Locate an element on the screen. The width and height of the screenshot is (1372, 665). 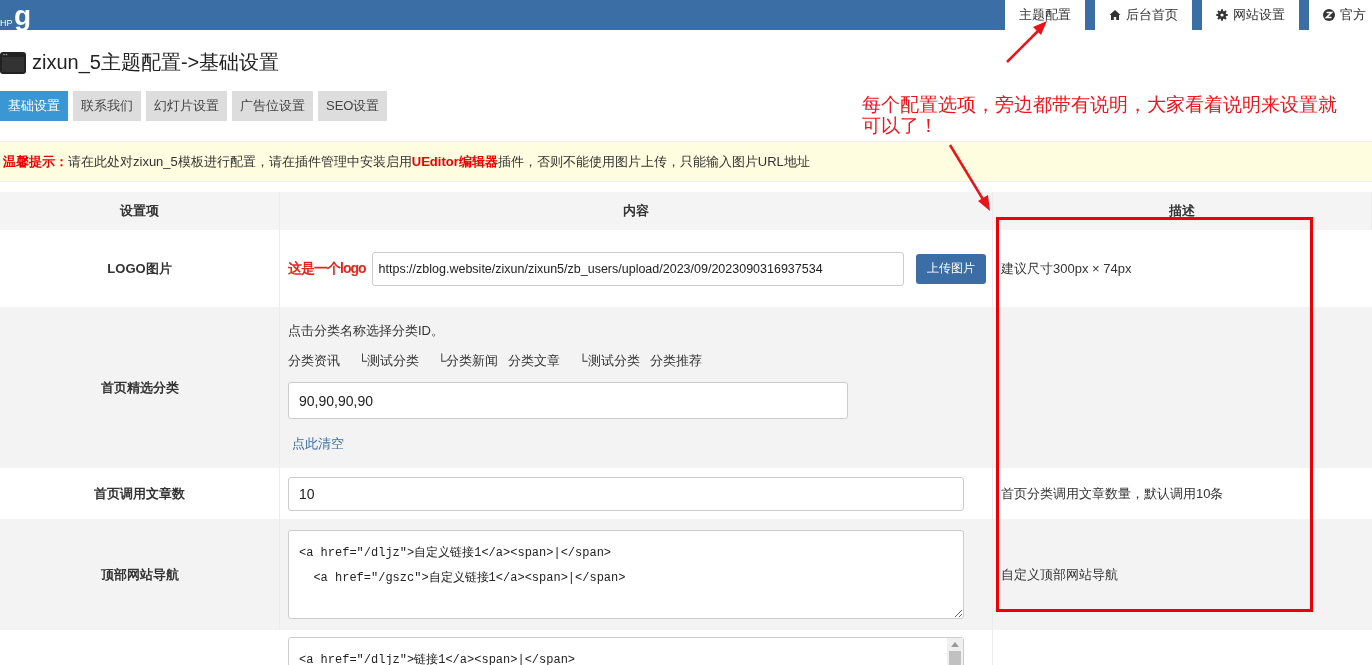
page-title: zixun_5主题配置->基础设置 is located at coordinates (156, 63).